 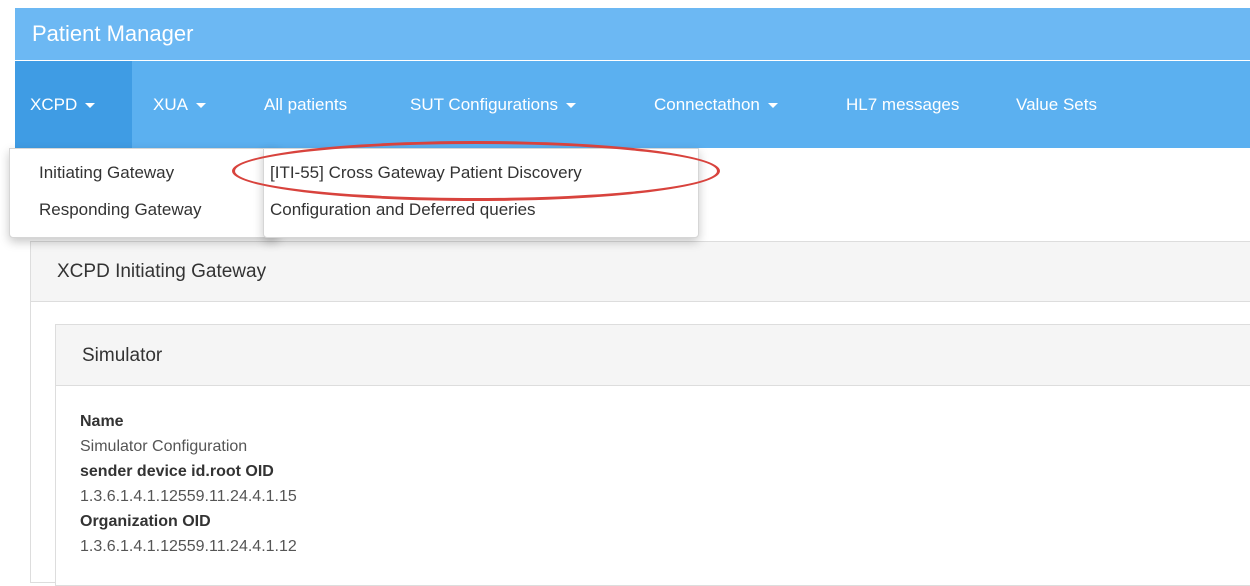 I want to click on nav-item-label: All patients, so click(x=306, y=104).